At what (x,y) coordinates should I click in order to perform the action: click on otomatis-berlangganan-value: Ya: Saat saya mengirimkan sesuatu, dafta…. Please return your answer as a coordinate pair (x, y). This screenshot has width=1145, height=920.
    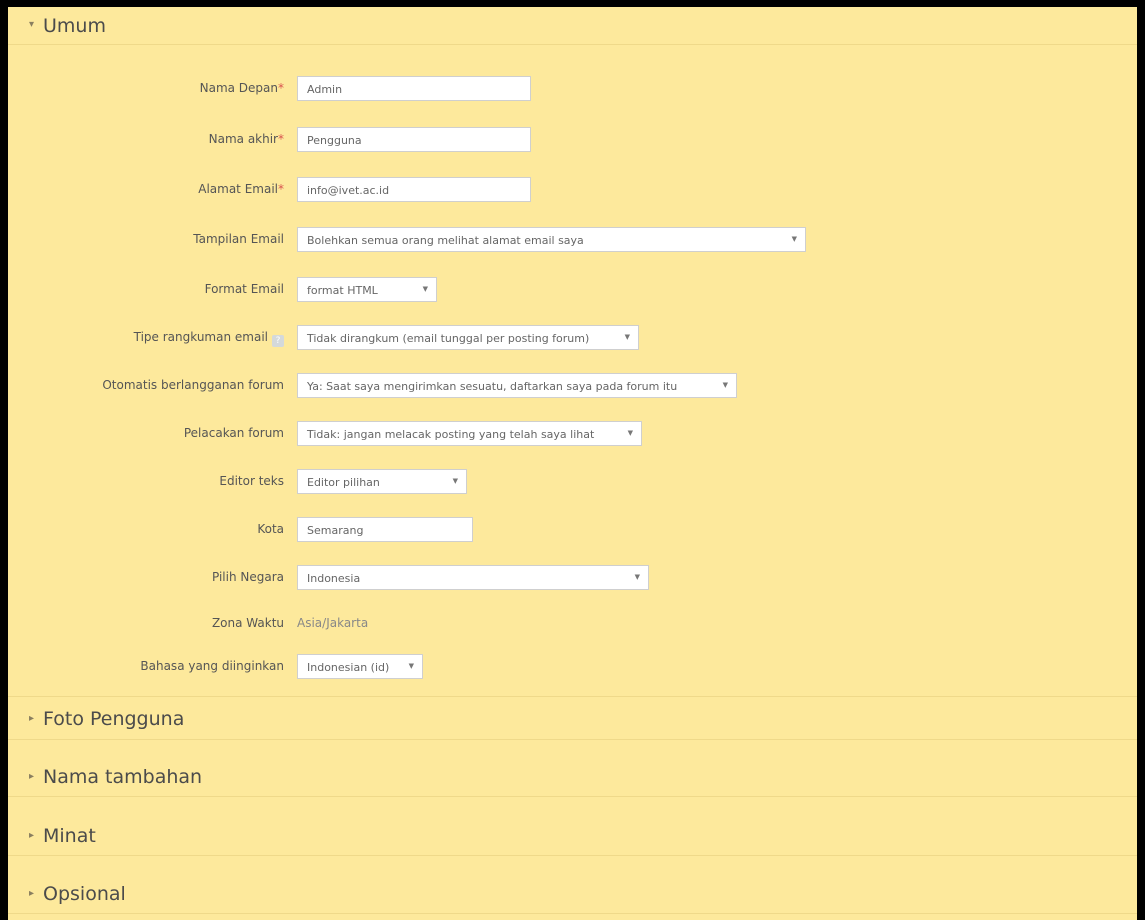
    Looking at the image, I should click on (492, 386).